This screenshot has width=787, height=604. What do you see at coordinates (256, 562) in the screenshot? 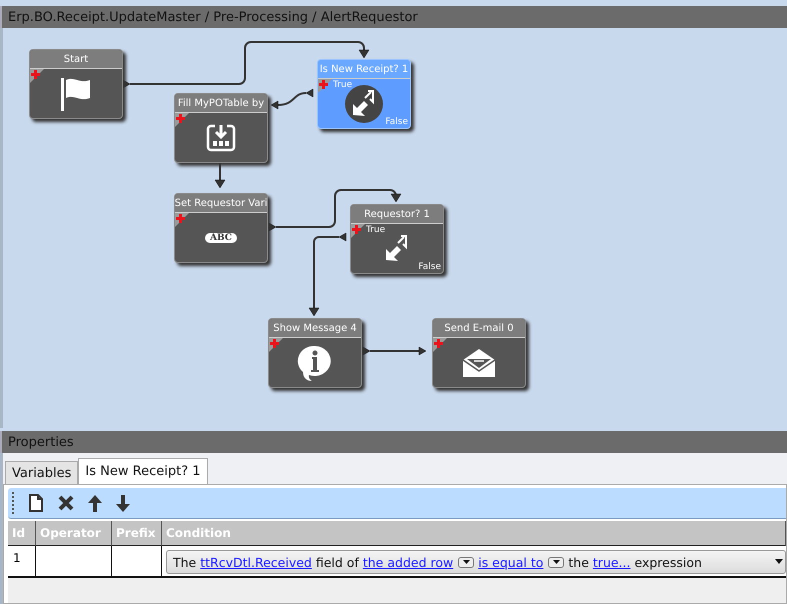
I see `condition-link: ttRcvDtl.Received` at bounding box center [256, 562].